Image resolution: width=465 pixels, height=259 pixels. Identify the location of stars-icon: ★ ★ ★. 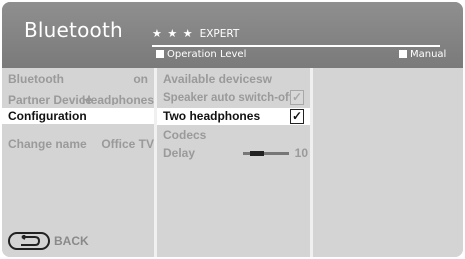
(173, 33).